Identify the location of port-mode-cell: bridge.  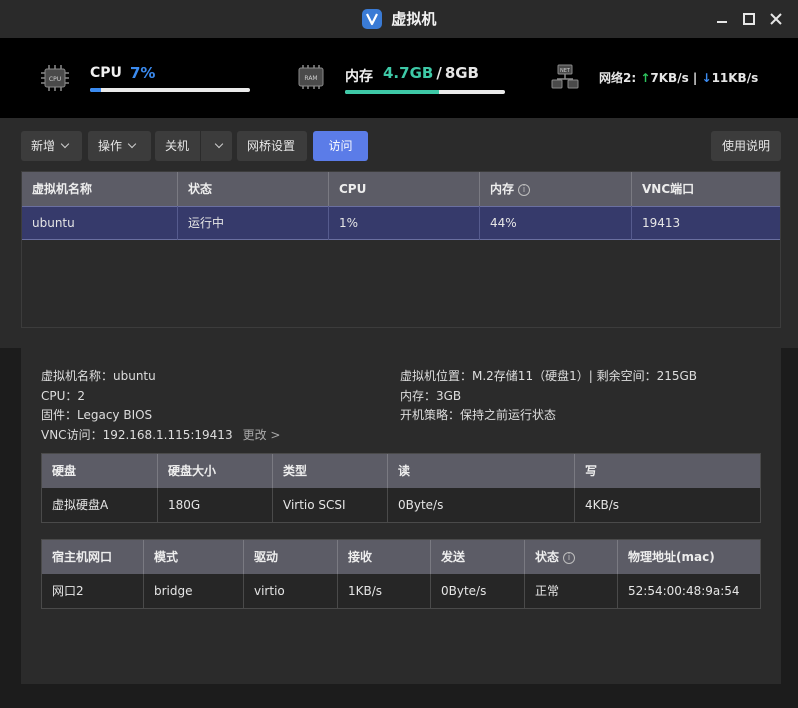
(193, 591).